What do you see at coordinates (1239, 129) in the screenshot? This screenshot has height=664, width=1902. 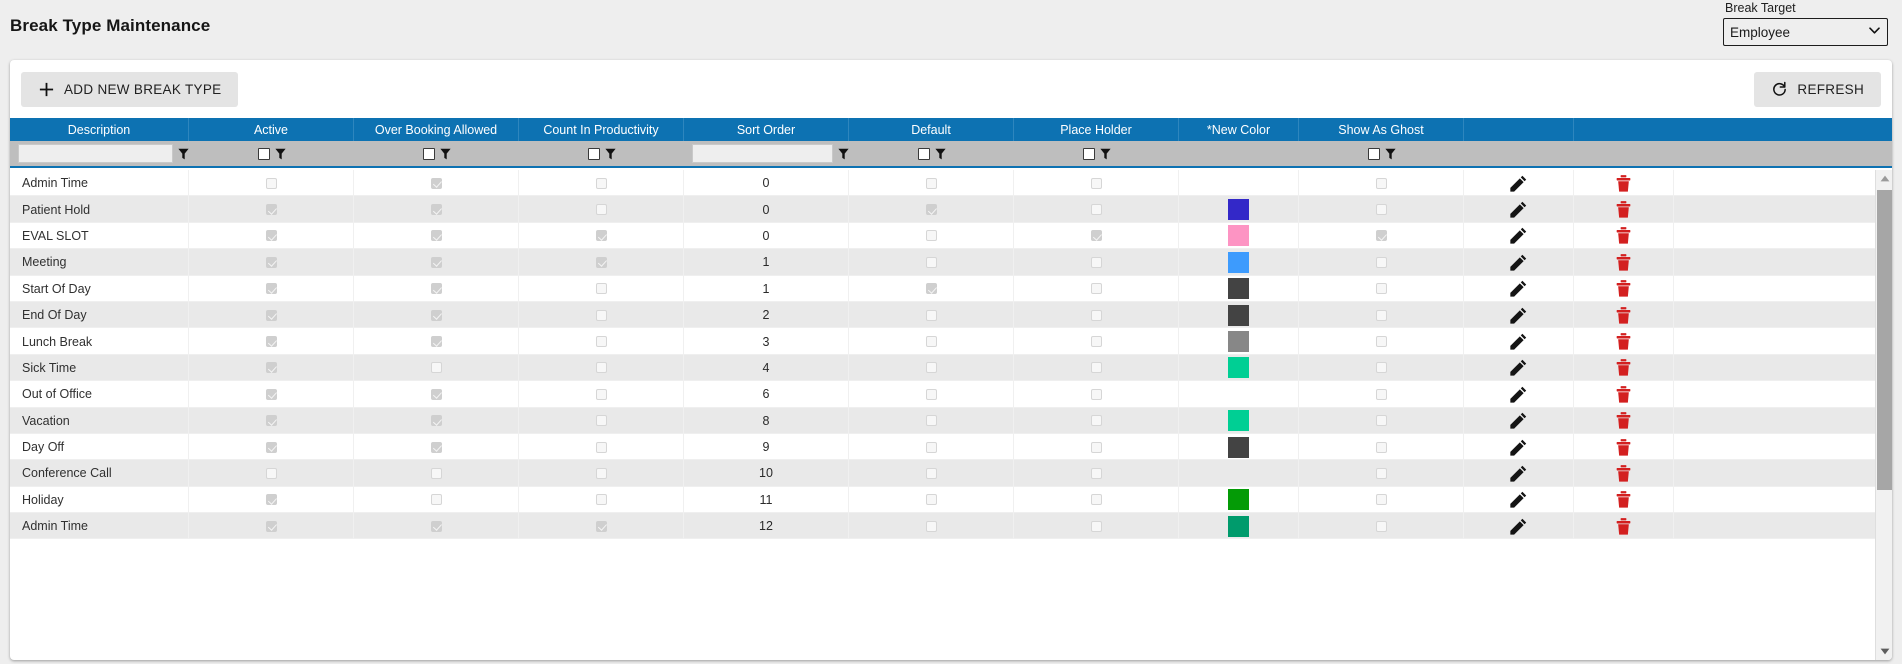 I see `column-header-new_color: *New Color` at bounding box center [1239, 129].